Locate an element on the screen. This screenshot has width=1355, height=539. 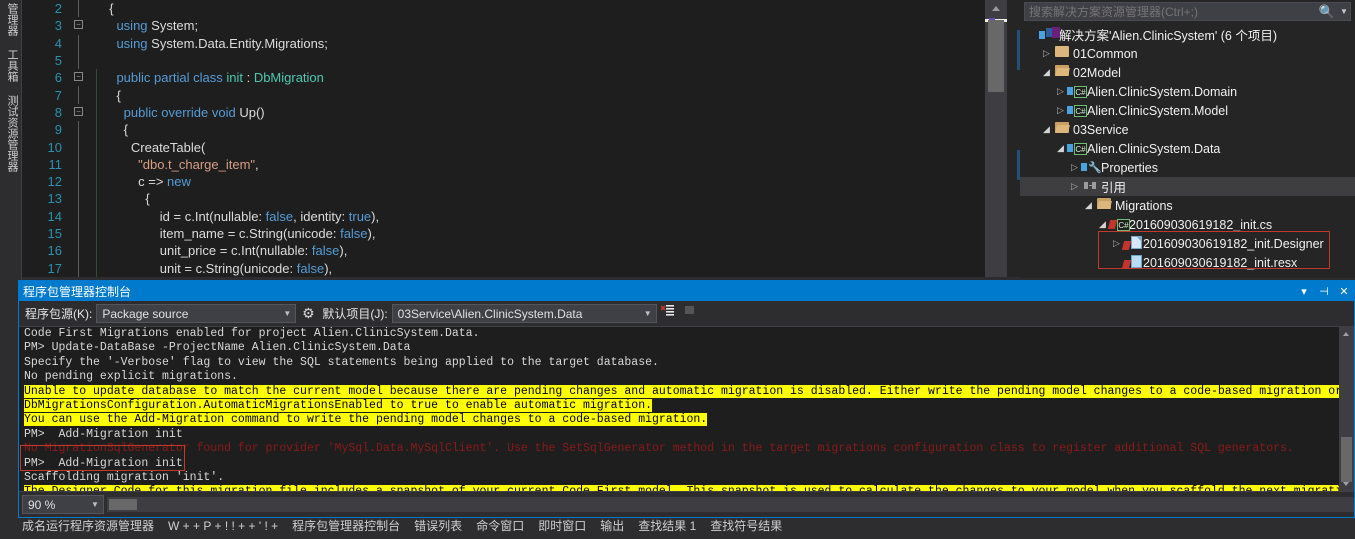
stop-icon is located at coordinates (690, 314).